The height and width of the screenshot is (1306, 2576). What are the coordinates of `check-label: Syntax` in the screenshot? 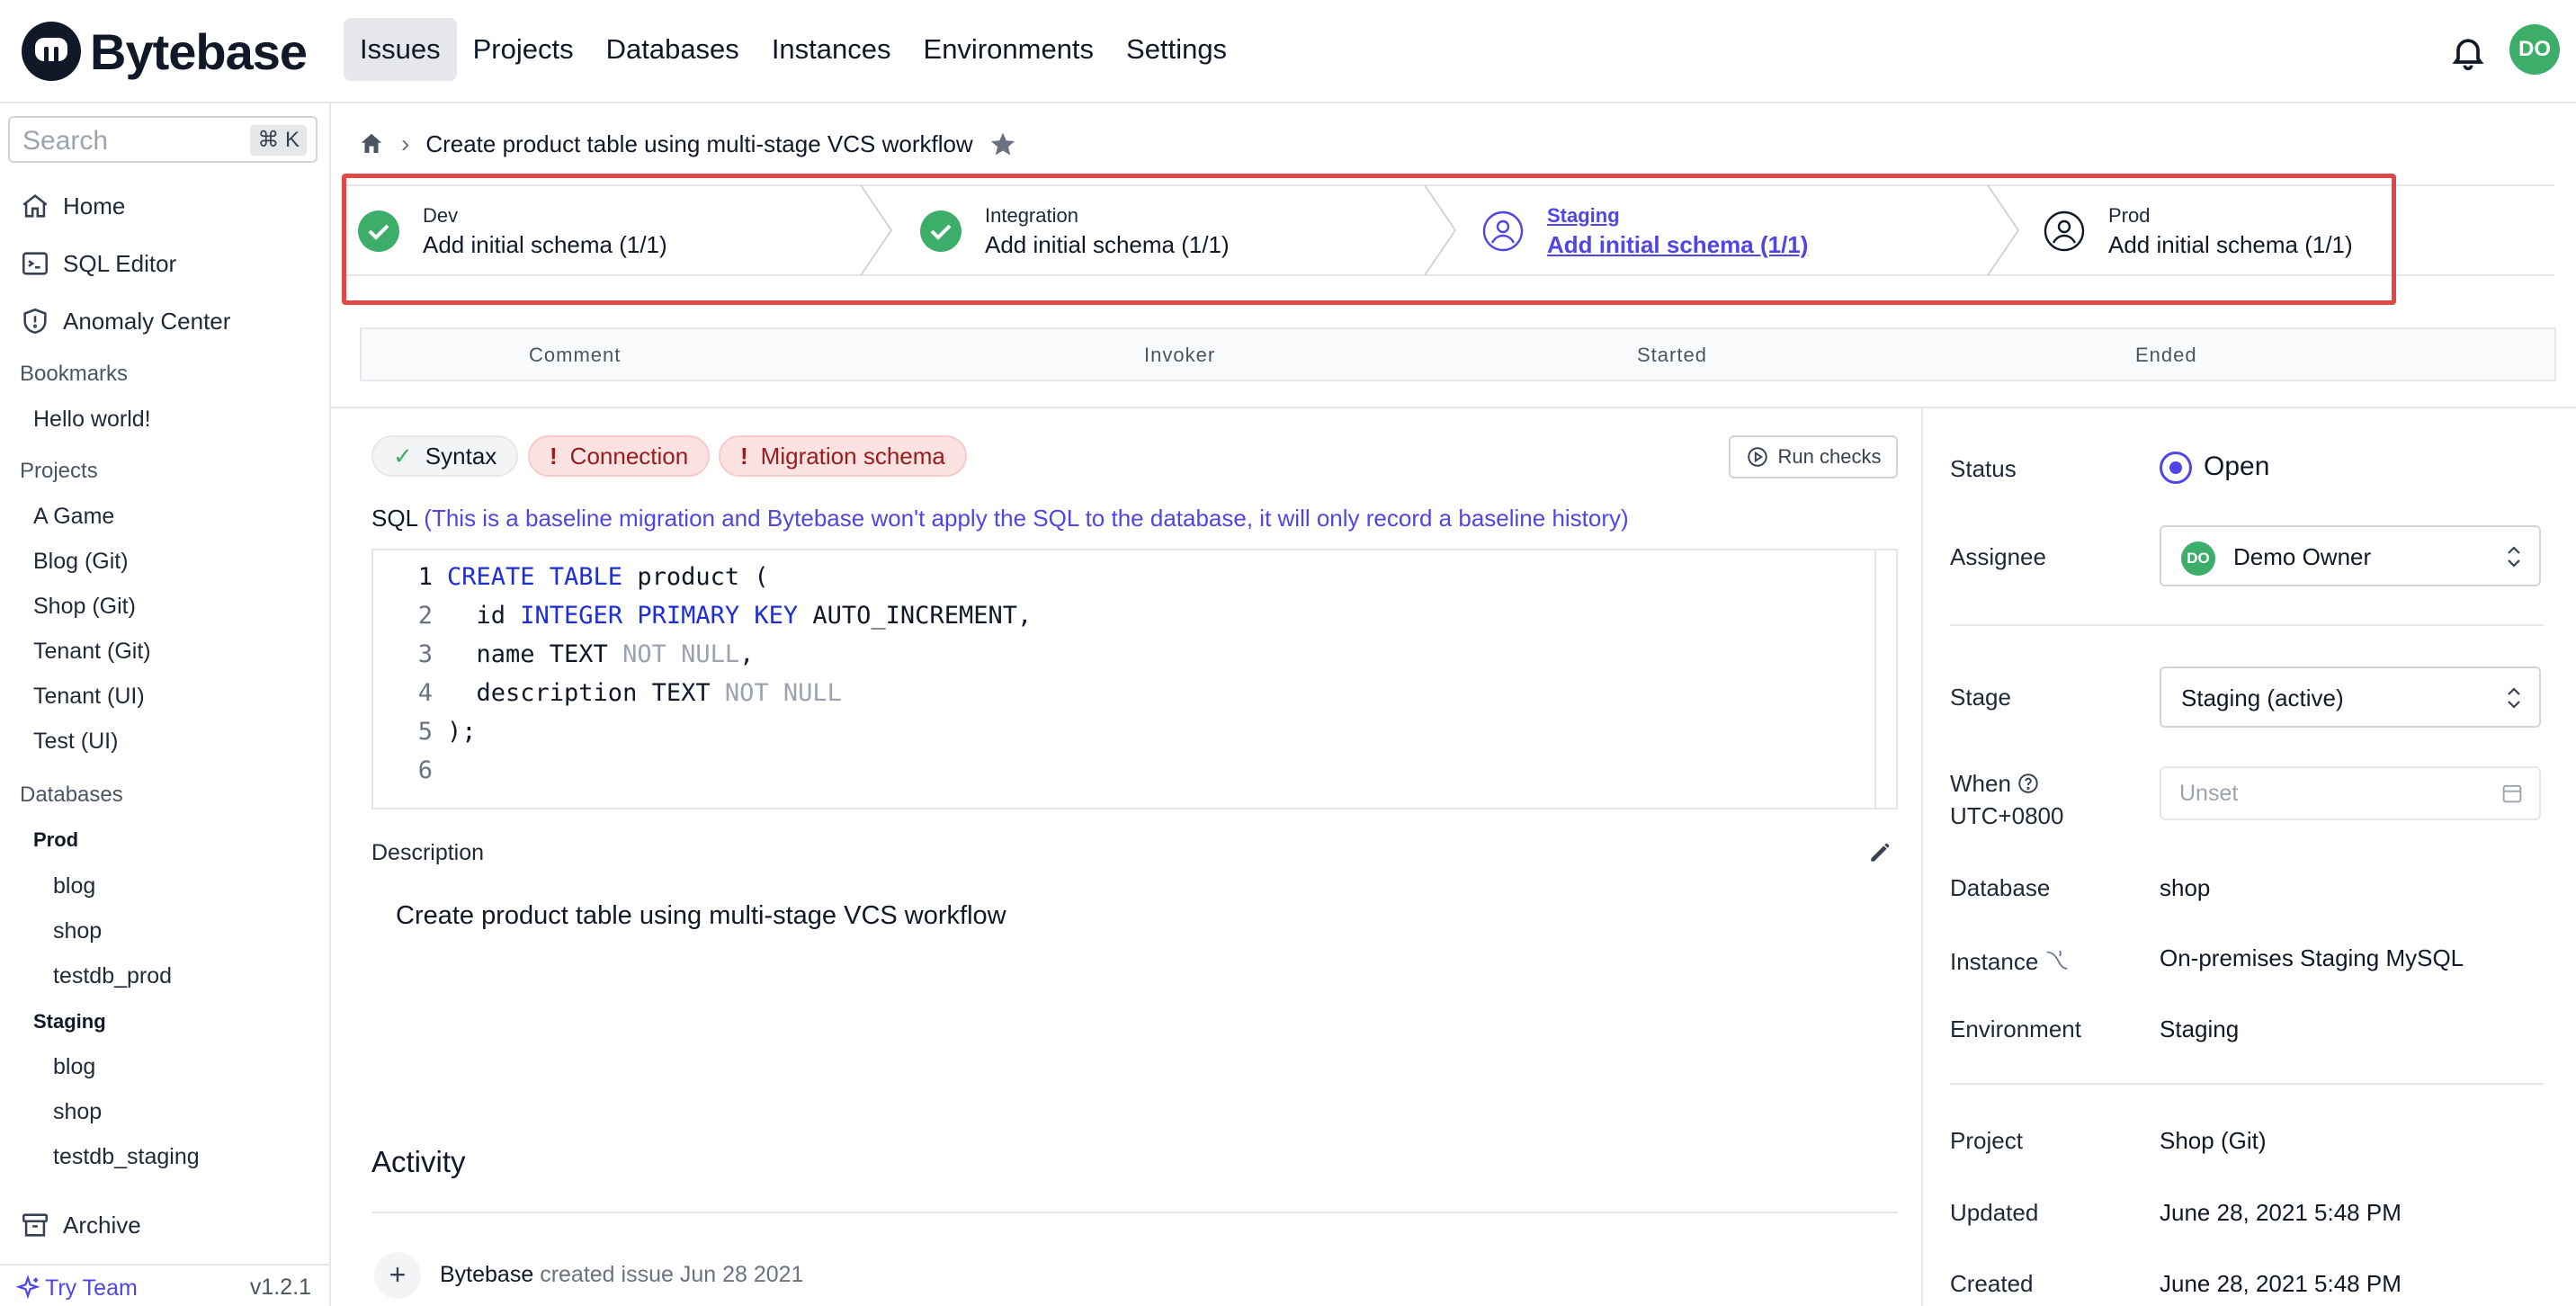 It's located at (461, 456).